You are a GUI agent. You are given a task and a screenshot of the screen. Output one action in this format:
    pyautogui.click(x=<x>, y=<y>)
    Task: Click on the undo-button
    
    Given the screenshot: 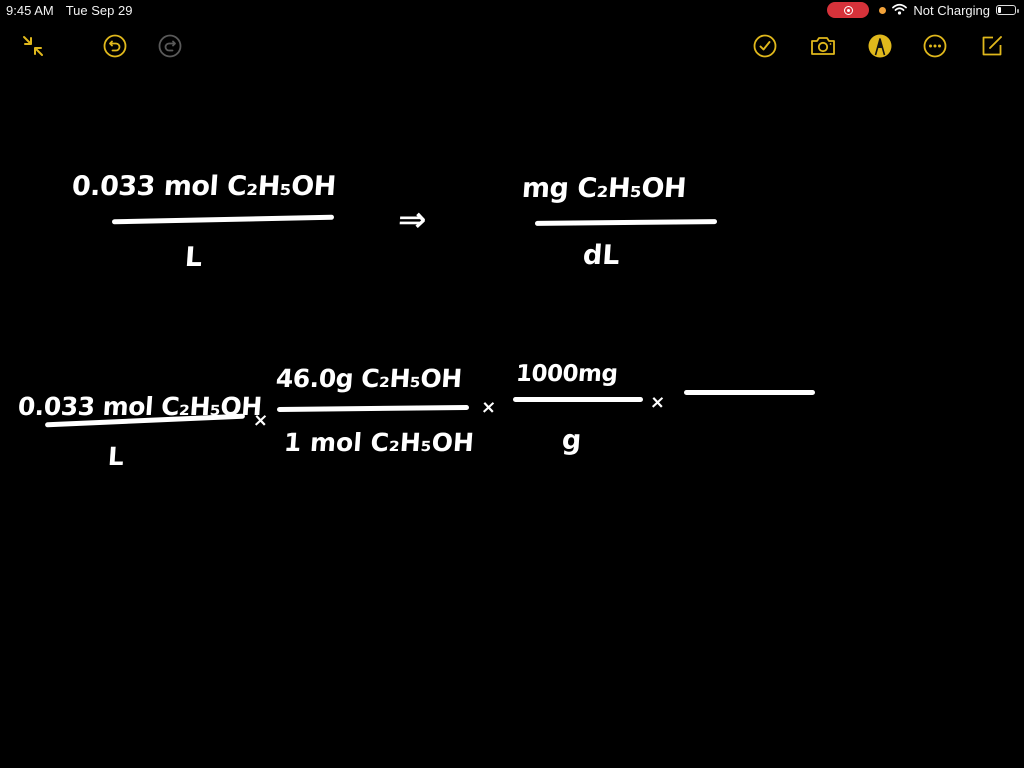 What is the action you would take?
    pyautogui.click(x=115, y=46)
    